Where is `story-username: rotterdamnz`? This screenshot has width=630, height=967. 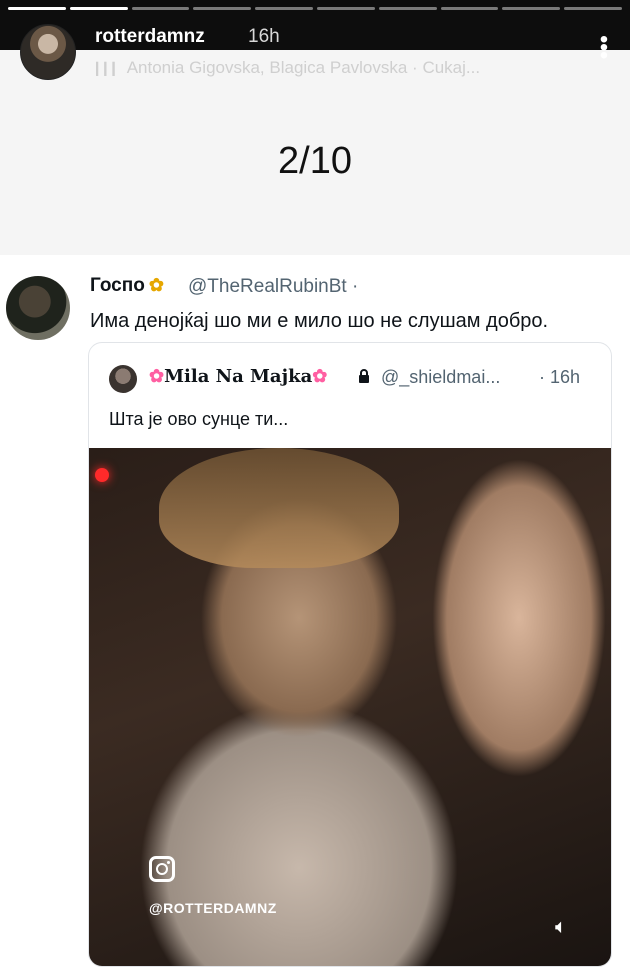 story-username: rotterdamnz is located at coordinates (150, 37).